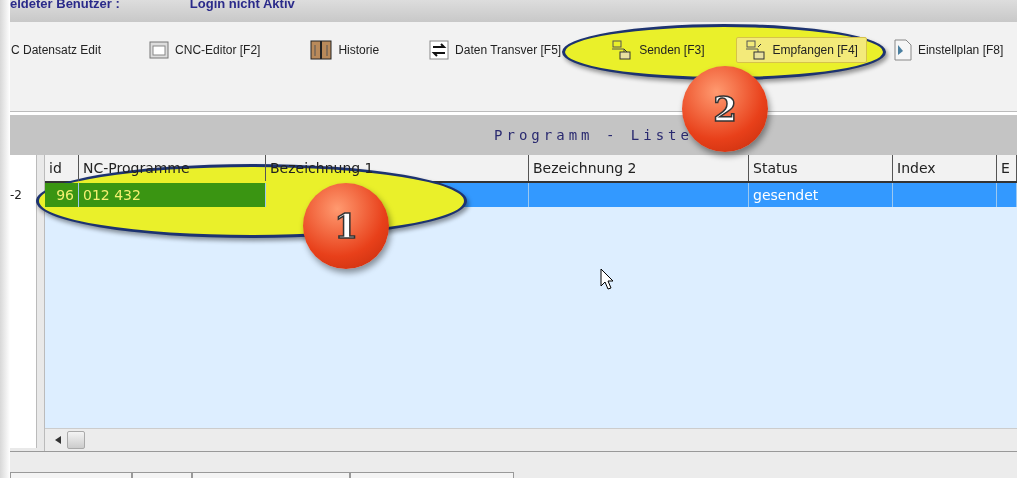 This screenshot has width=1017, height=478. I want to click on scrollbar-thumb, so click(76, 440).